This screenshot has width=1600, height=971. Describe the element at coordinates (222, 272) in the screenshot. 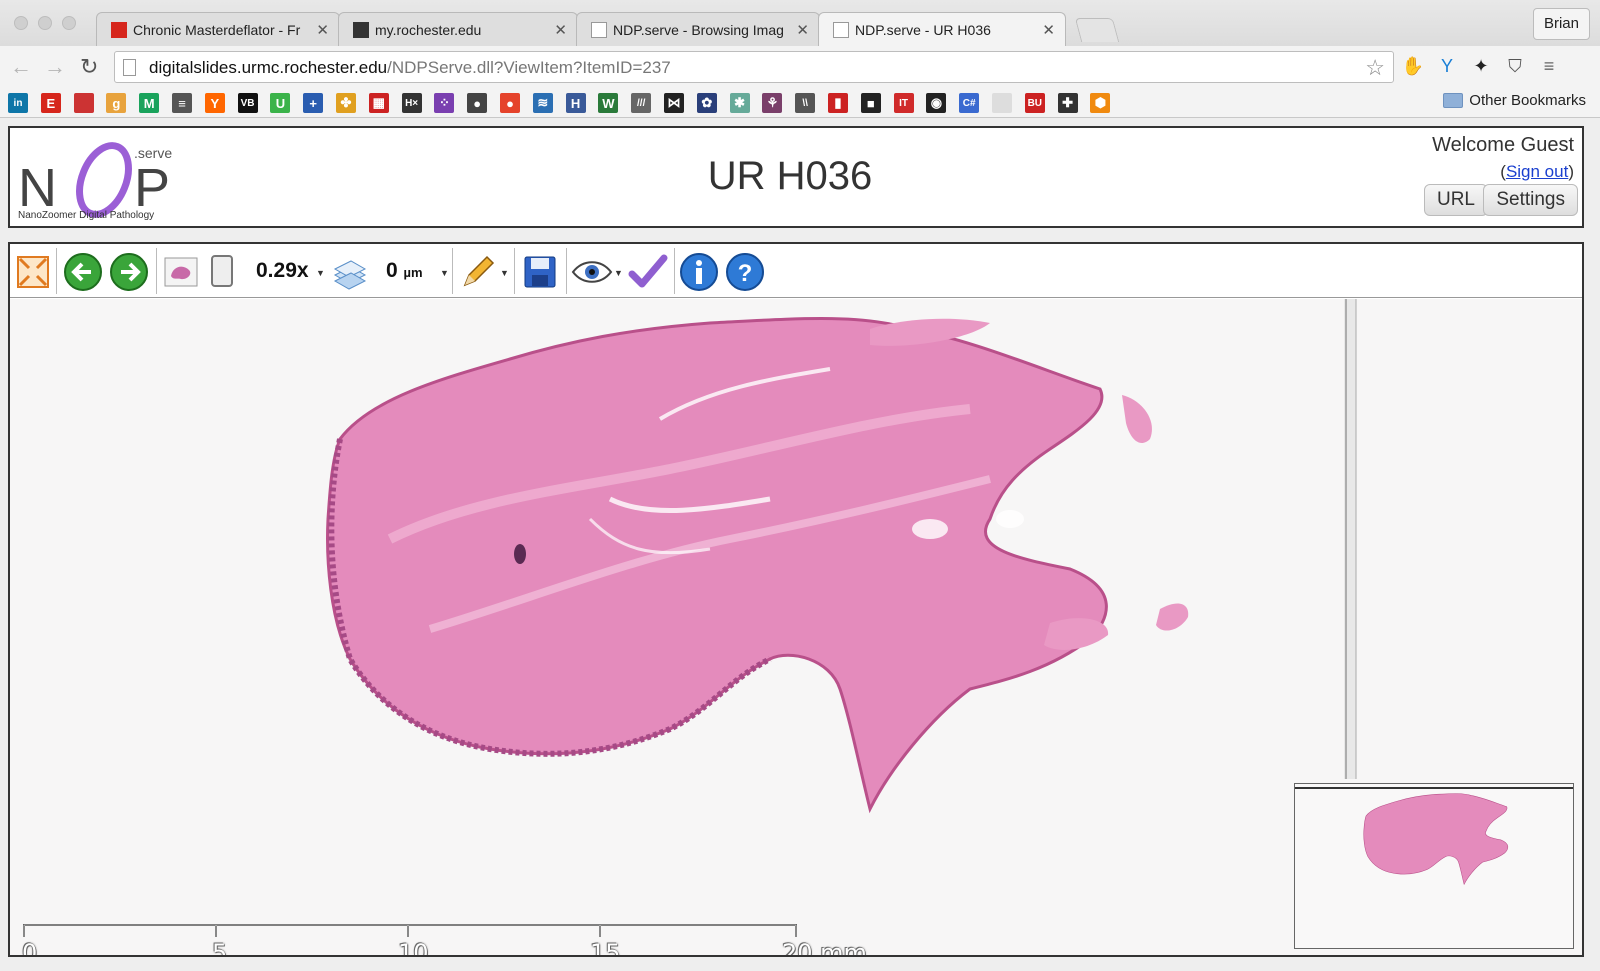

I see `slide-label-icon` at that location.